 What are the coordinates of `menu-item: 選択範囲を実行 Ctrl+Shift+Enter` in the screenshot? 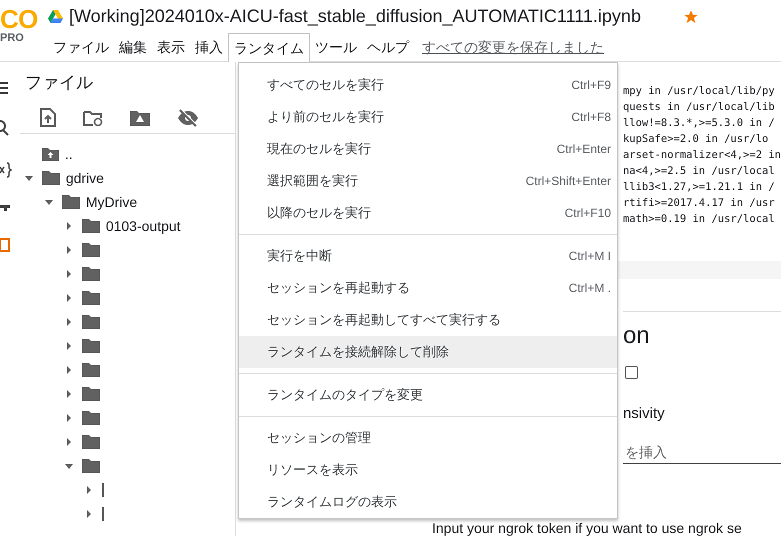 It's located at (428, 181).